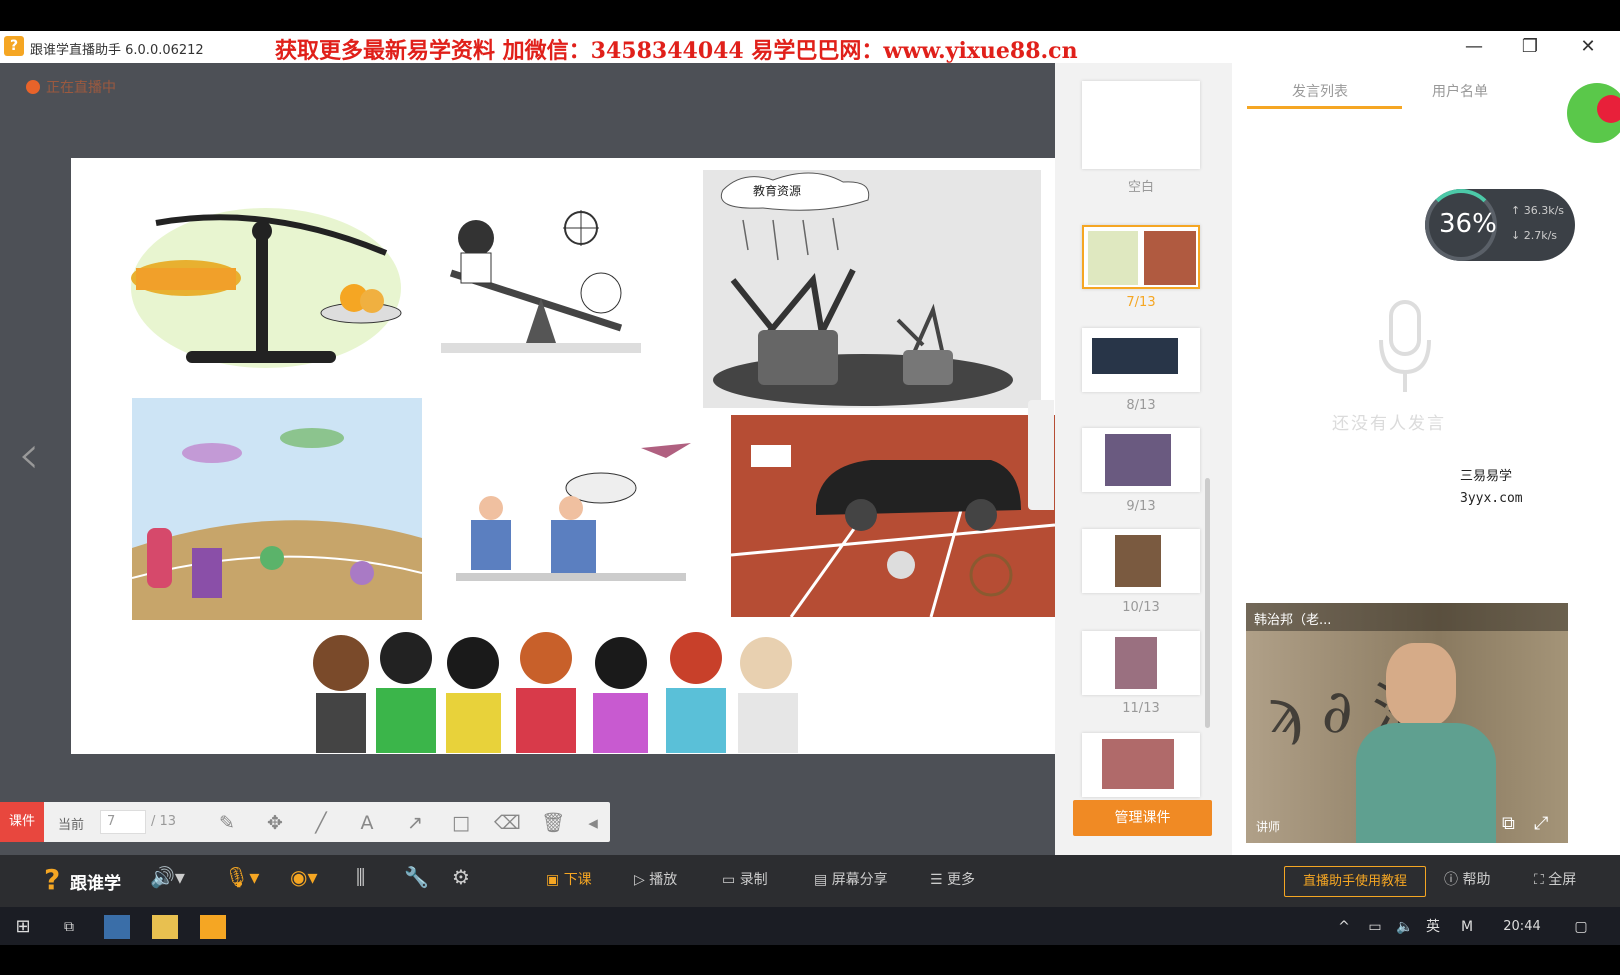 This screenshot has height=975, width=1620. I want to click on trash-icon: 🗑, so click(553, 823).